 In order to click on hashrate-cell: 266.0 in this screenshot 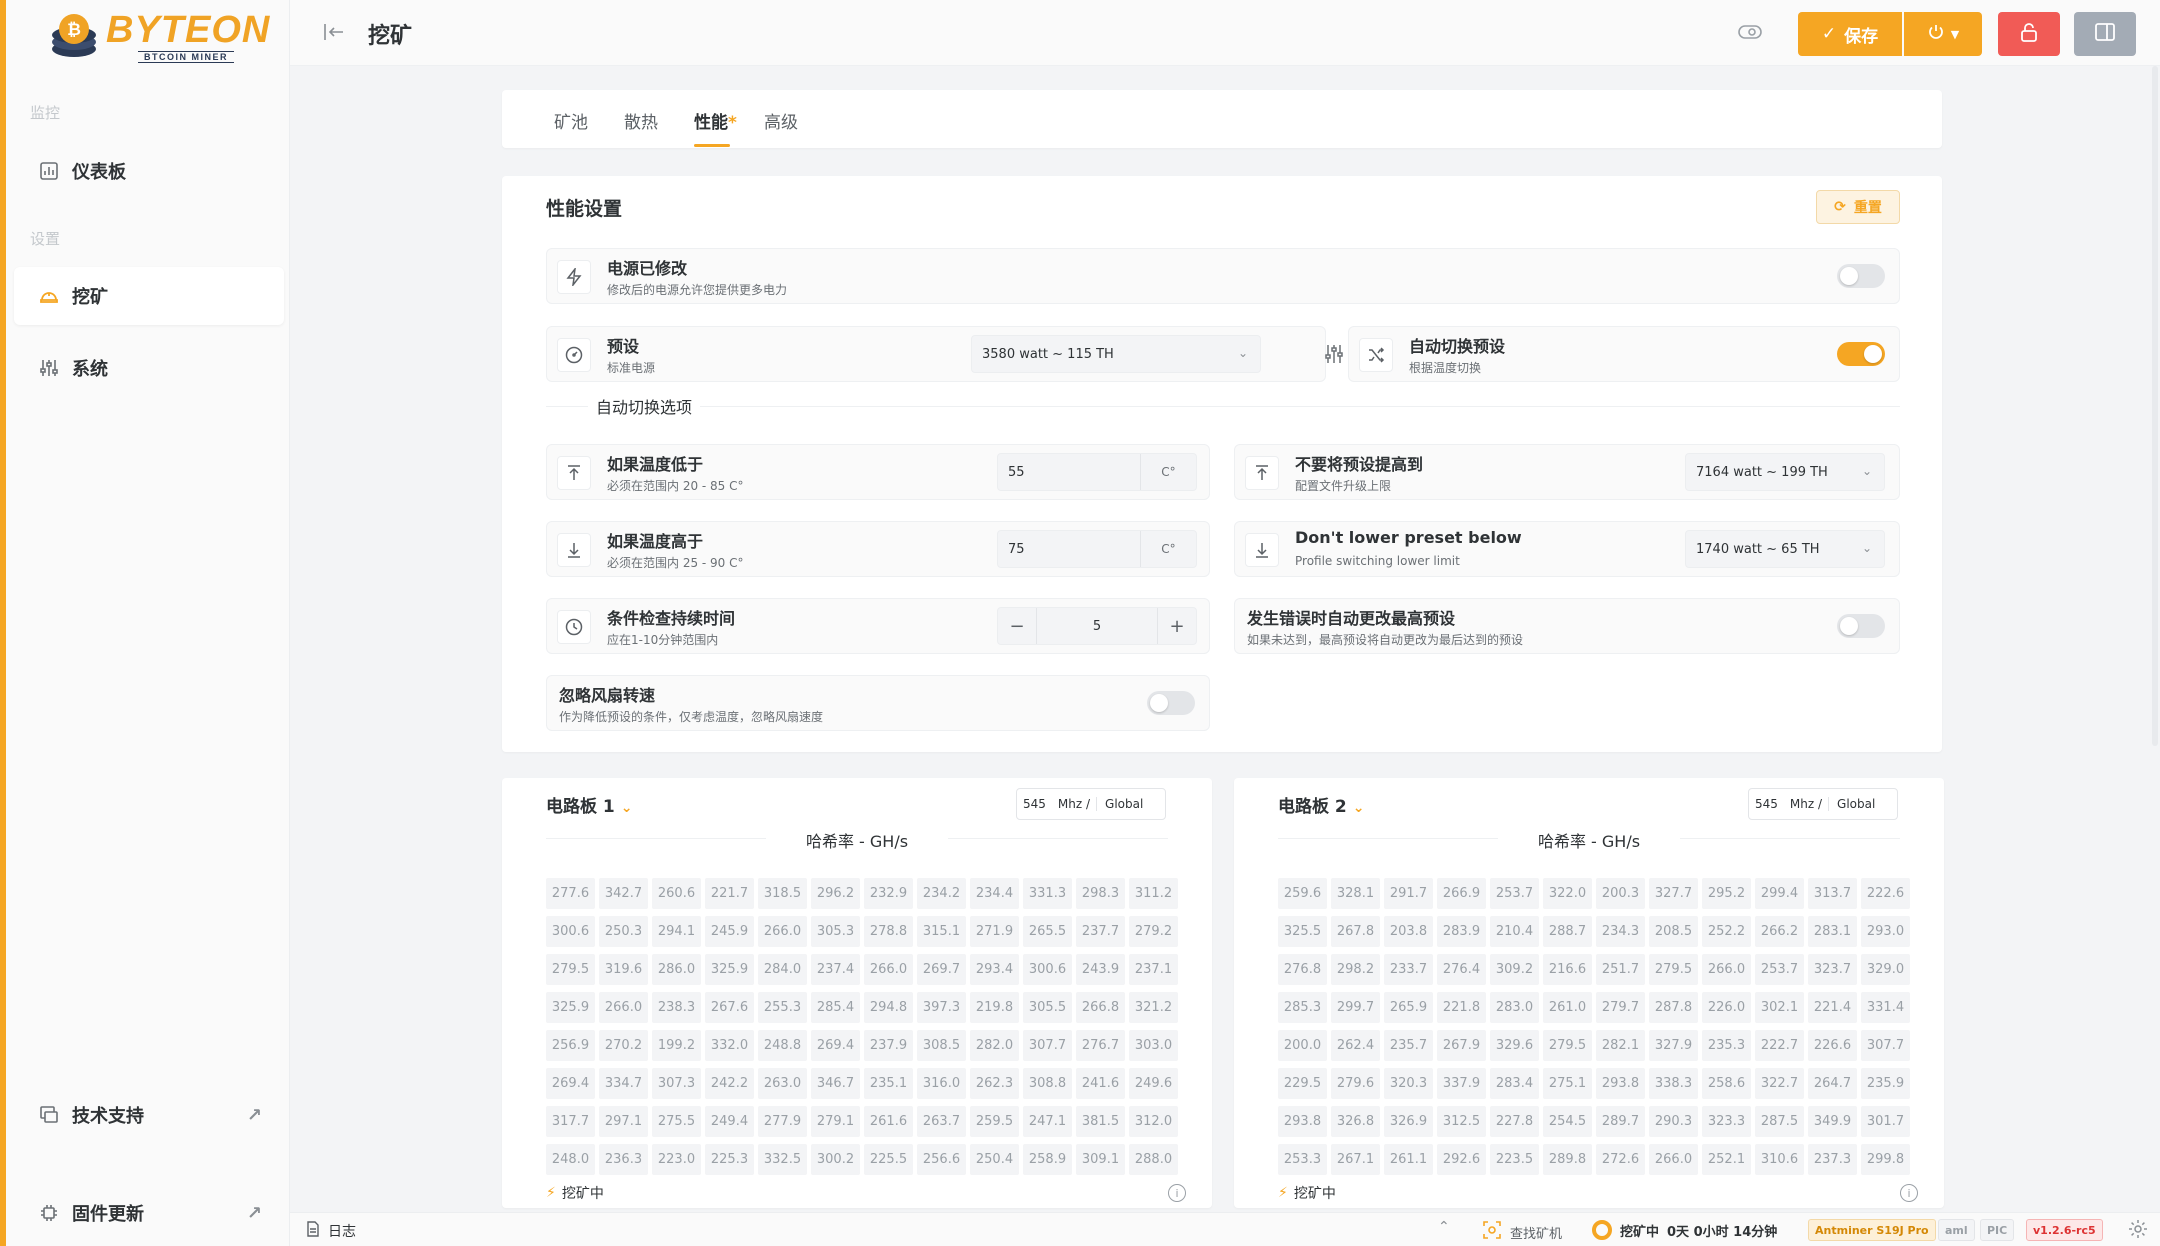, I will do `click(888, 969)`.